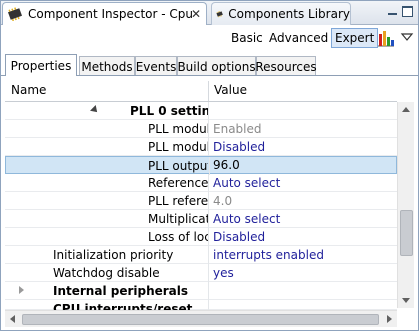 The image size is (419, 331). What do you see at coordinates (28, 90) in the screenshot?
I see `column-header-name: Name` at bounding box center [28, 90].